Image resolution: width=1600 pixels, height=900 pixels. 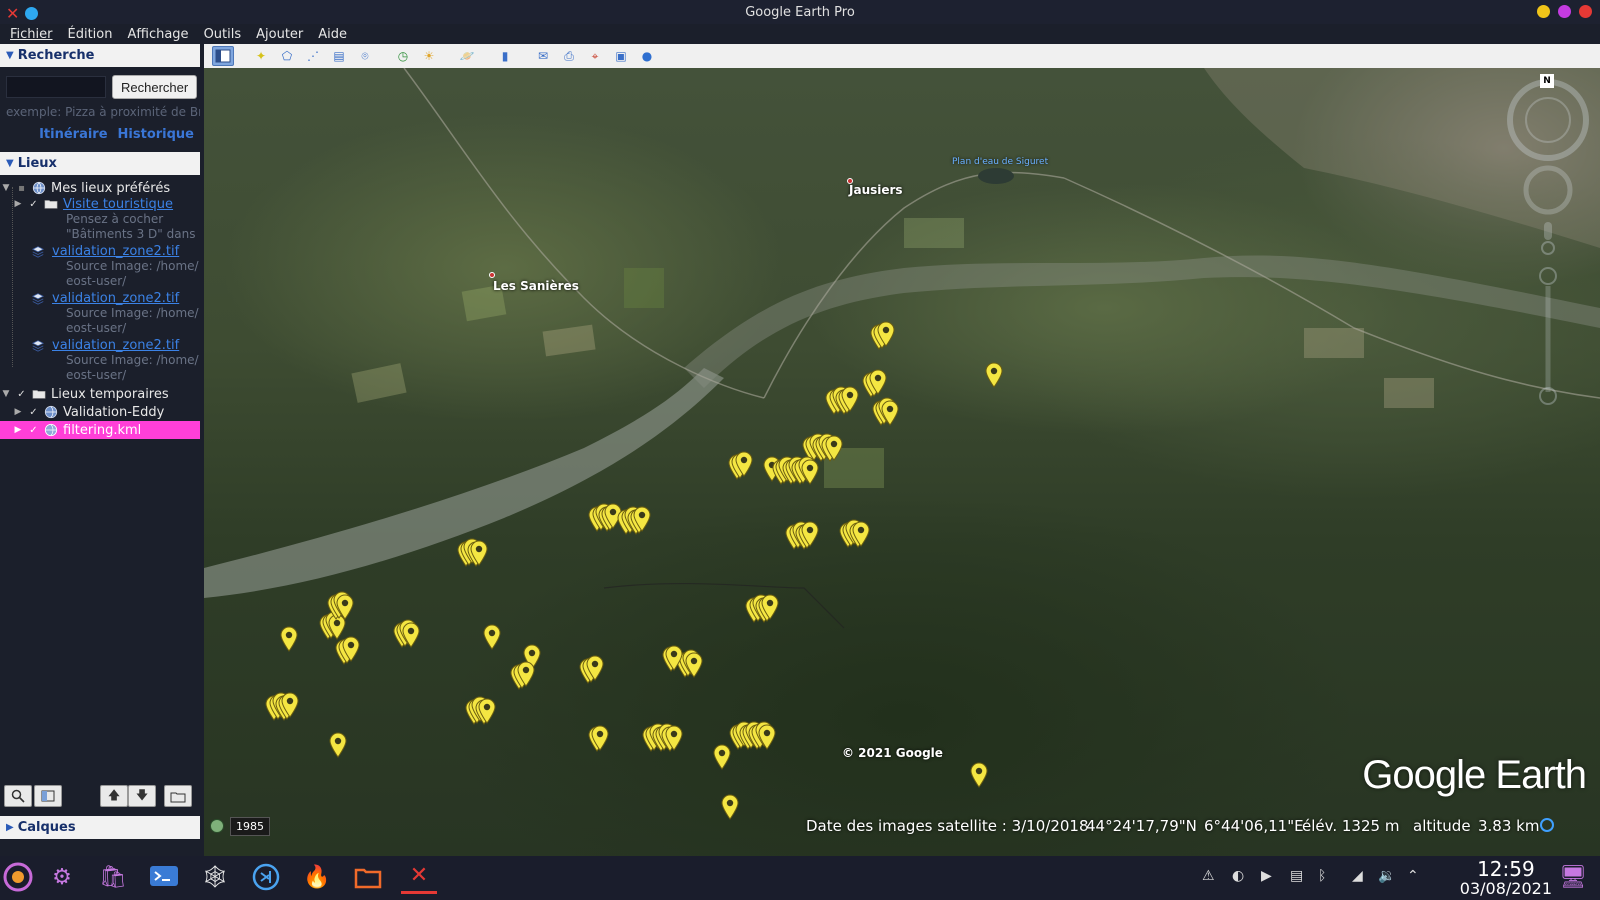 I want to click on update-icon: ◐, so click(x=1238, y=876).